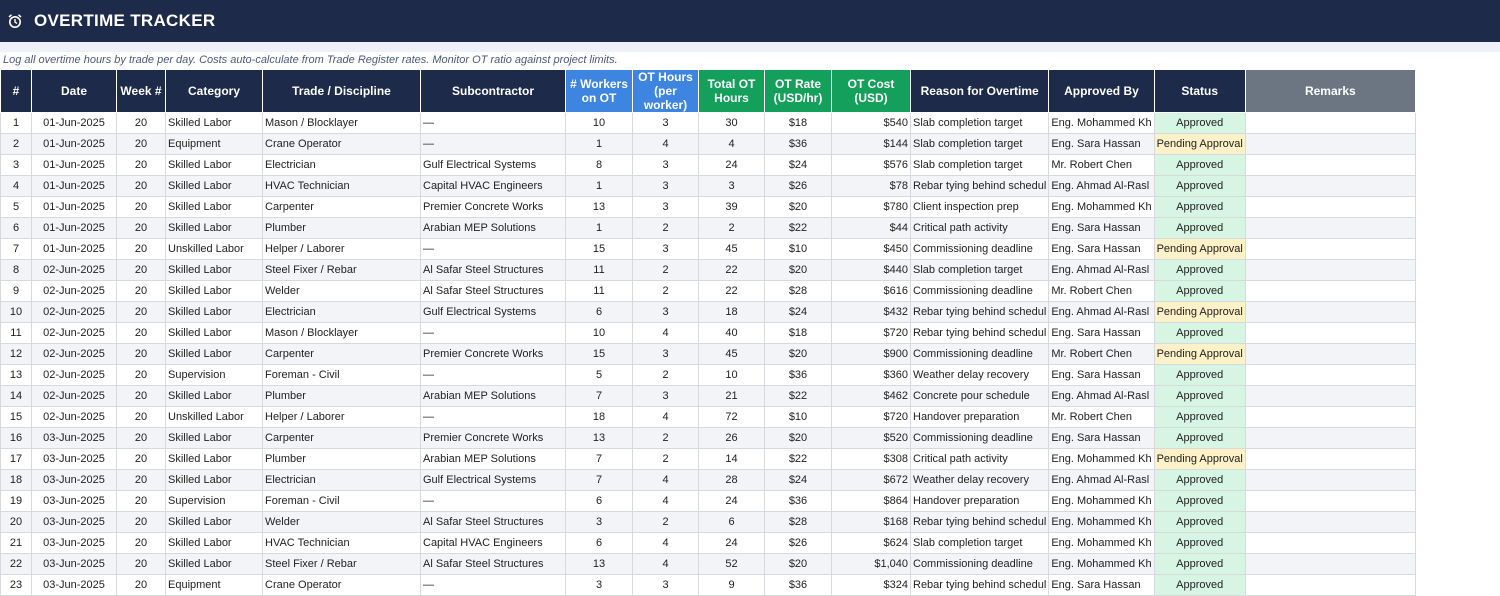 The width and height of the screenshot is (1500, 596). Describe the element at coordinates (1199, 91) in the screenshot. I see `column-header: Status` at that location.